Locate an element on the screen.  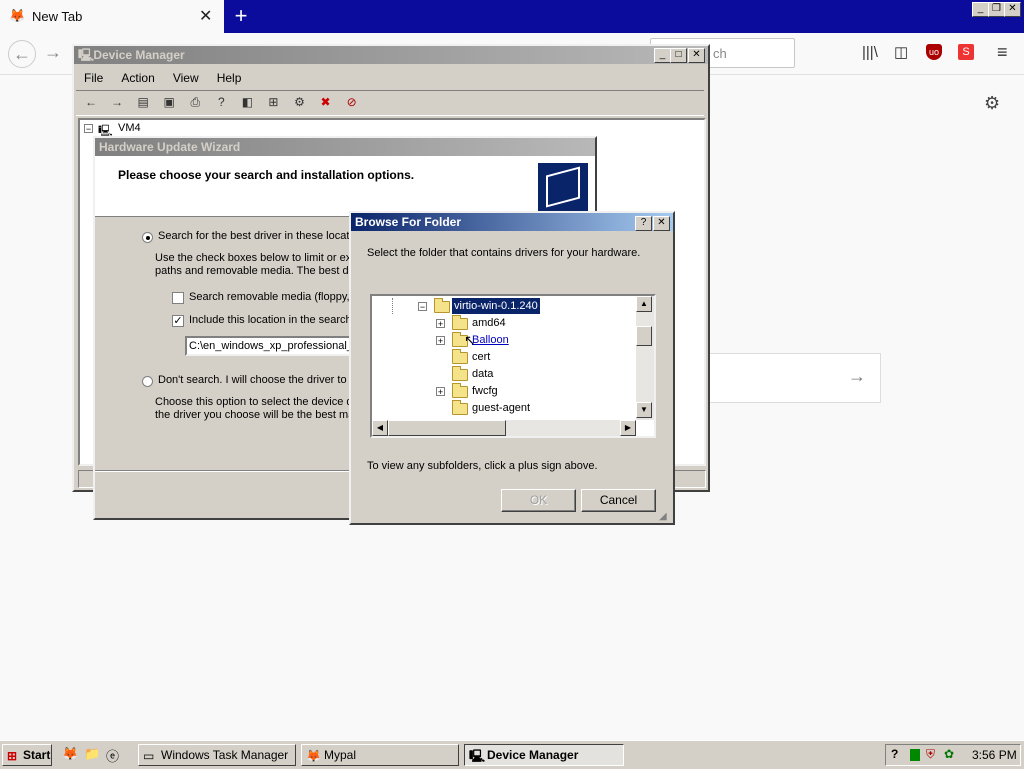
task-device-manager: 🖳 Device Manager is located at coordinates (544, 755).